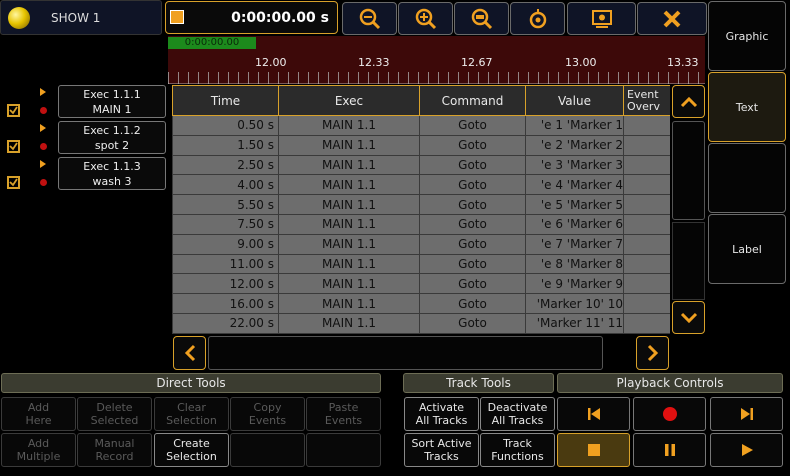 The height and width of the screenshot is (476, 790). I want to click on cell-value: e 3 'Marker 3', so click(574, 165).